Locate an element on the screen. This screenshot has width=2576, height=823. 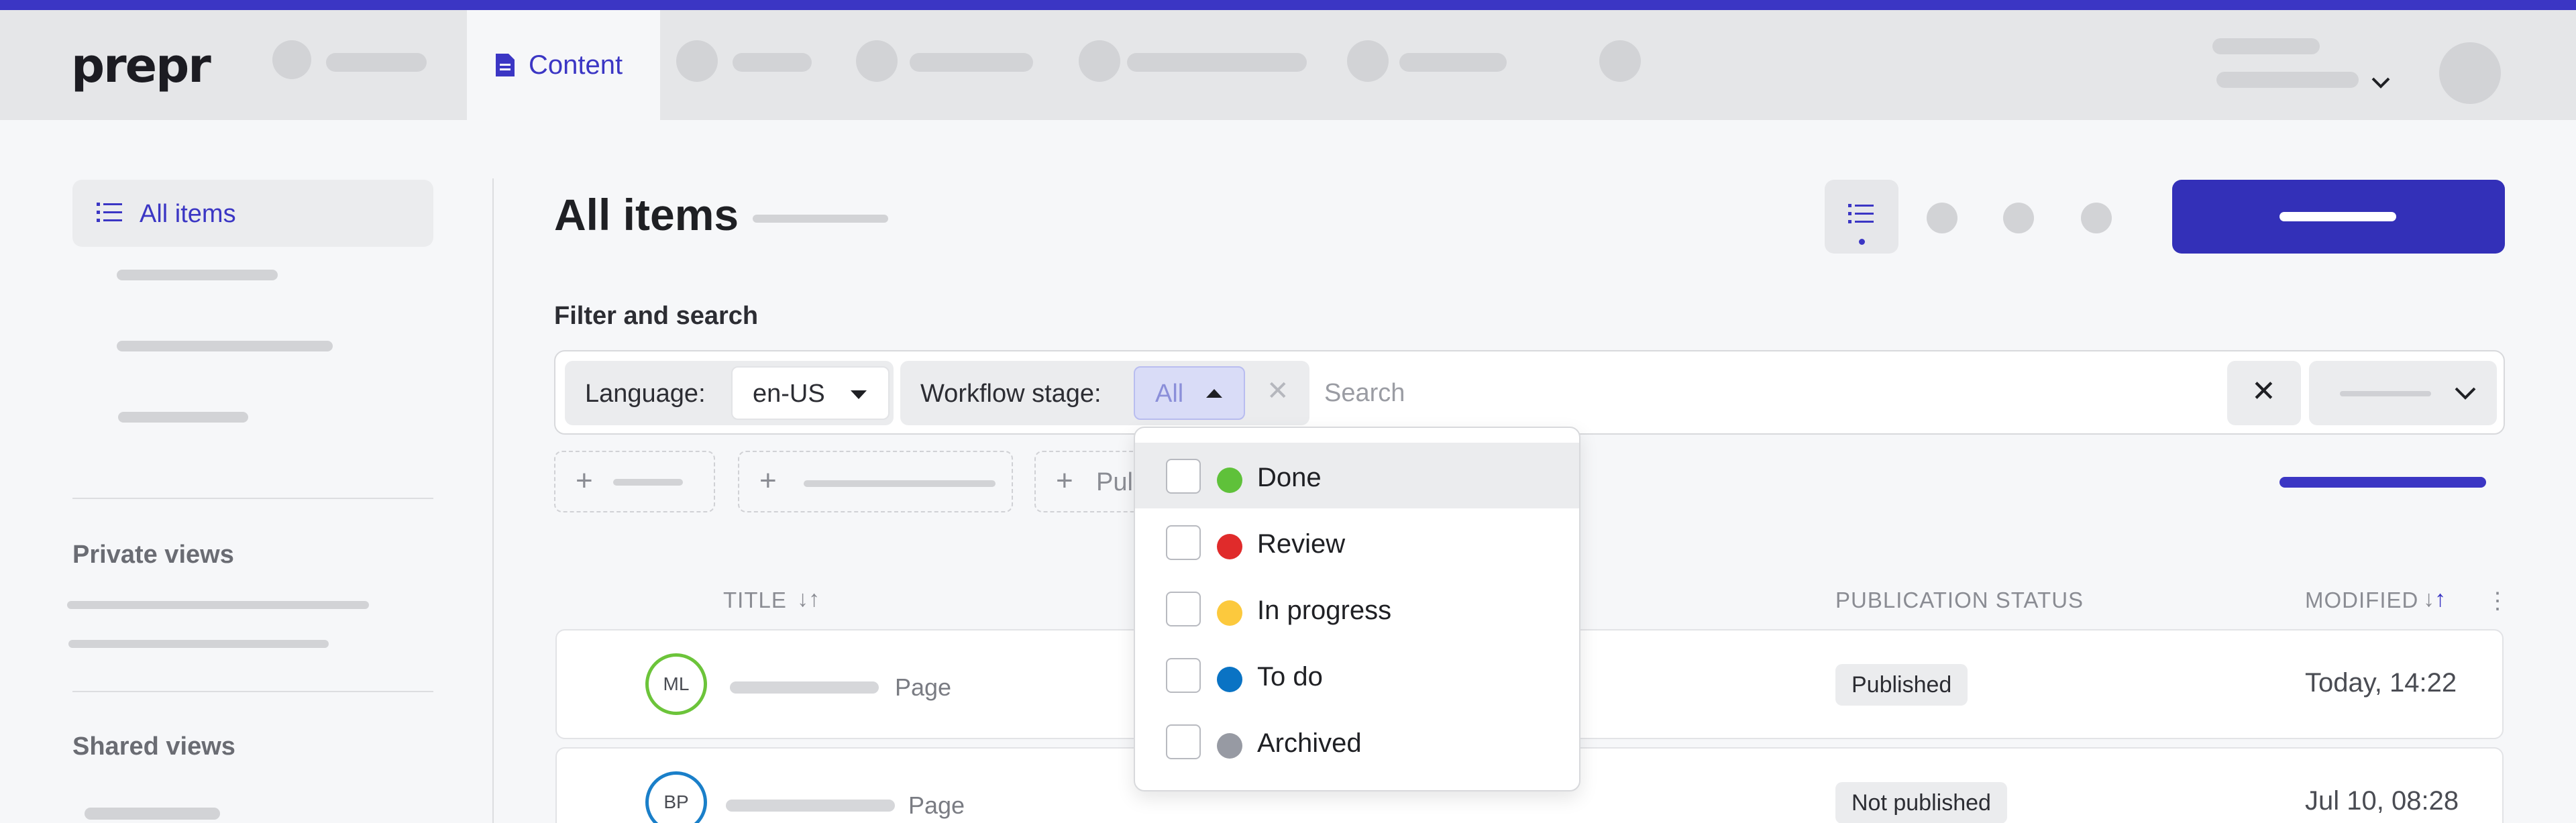
button-label-placeholder is located at coordinates (2337, 217).